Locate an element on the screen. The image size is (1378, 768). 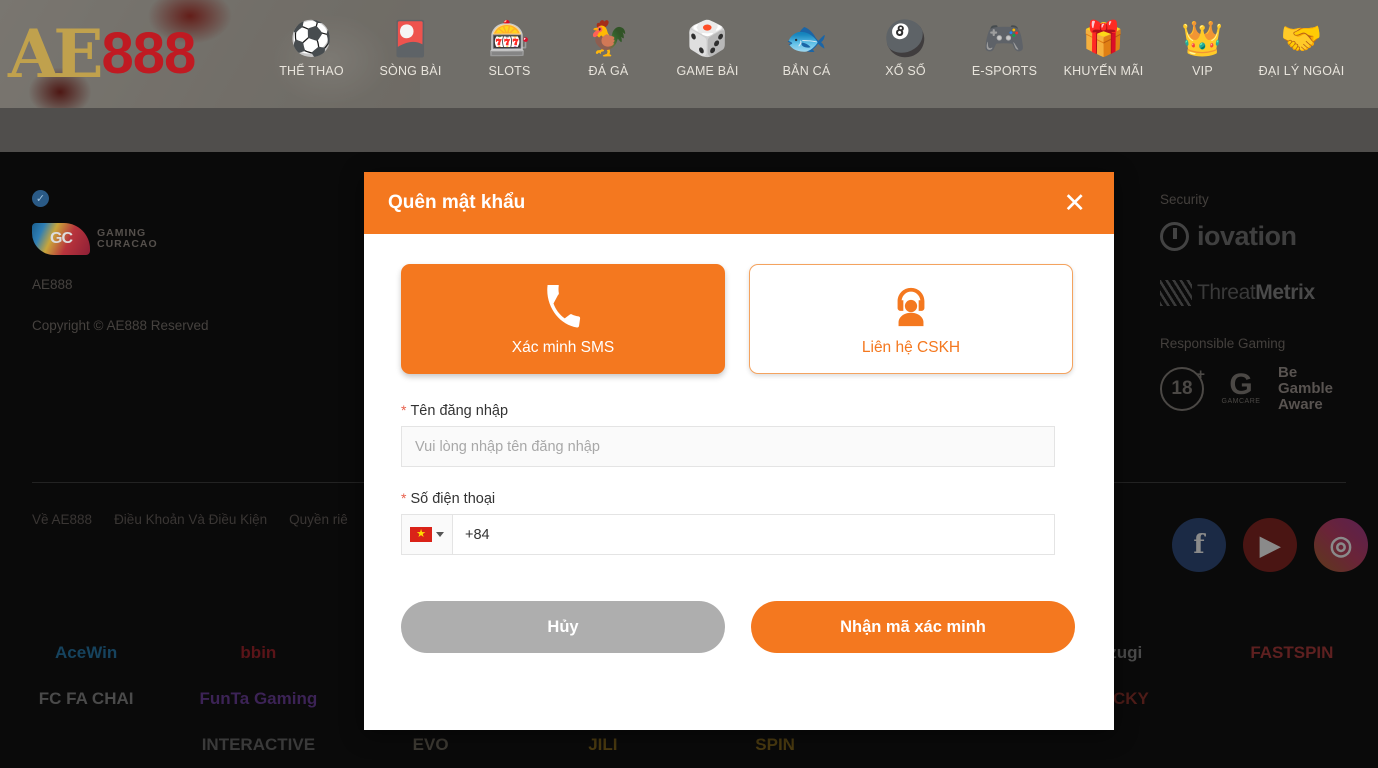
nav-item-3: 🐓 ĐÁ GÀ is located at coordinates (608, 54).